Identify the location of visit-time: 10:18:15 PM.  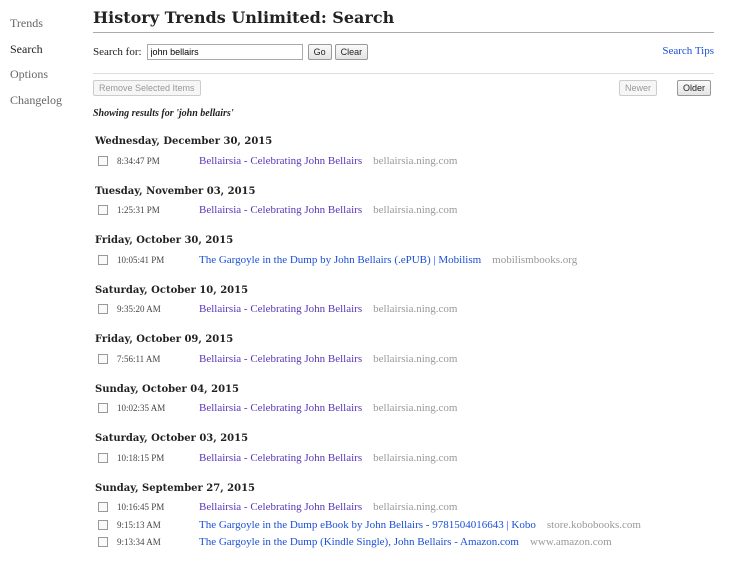
(141, 457).